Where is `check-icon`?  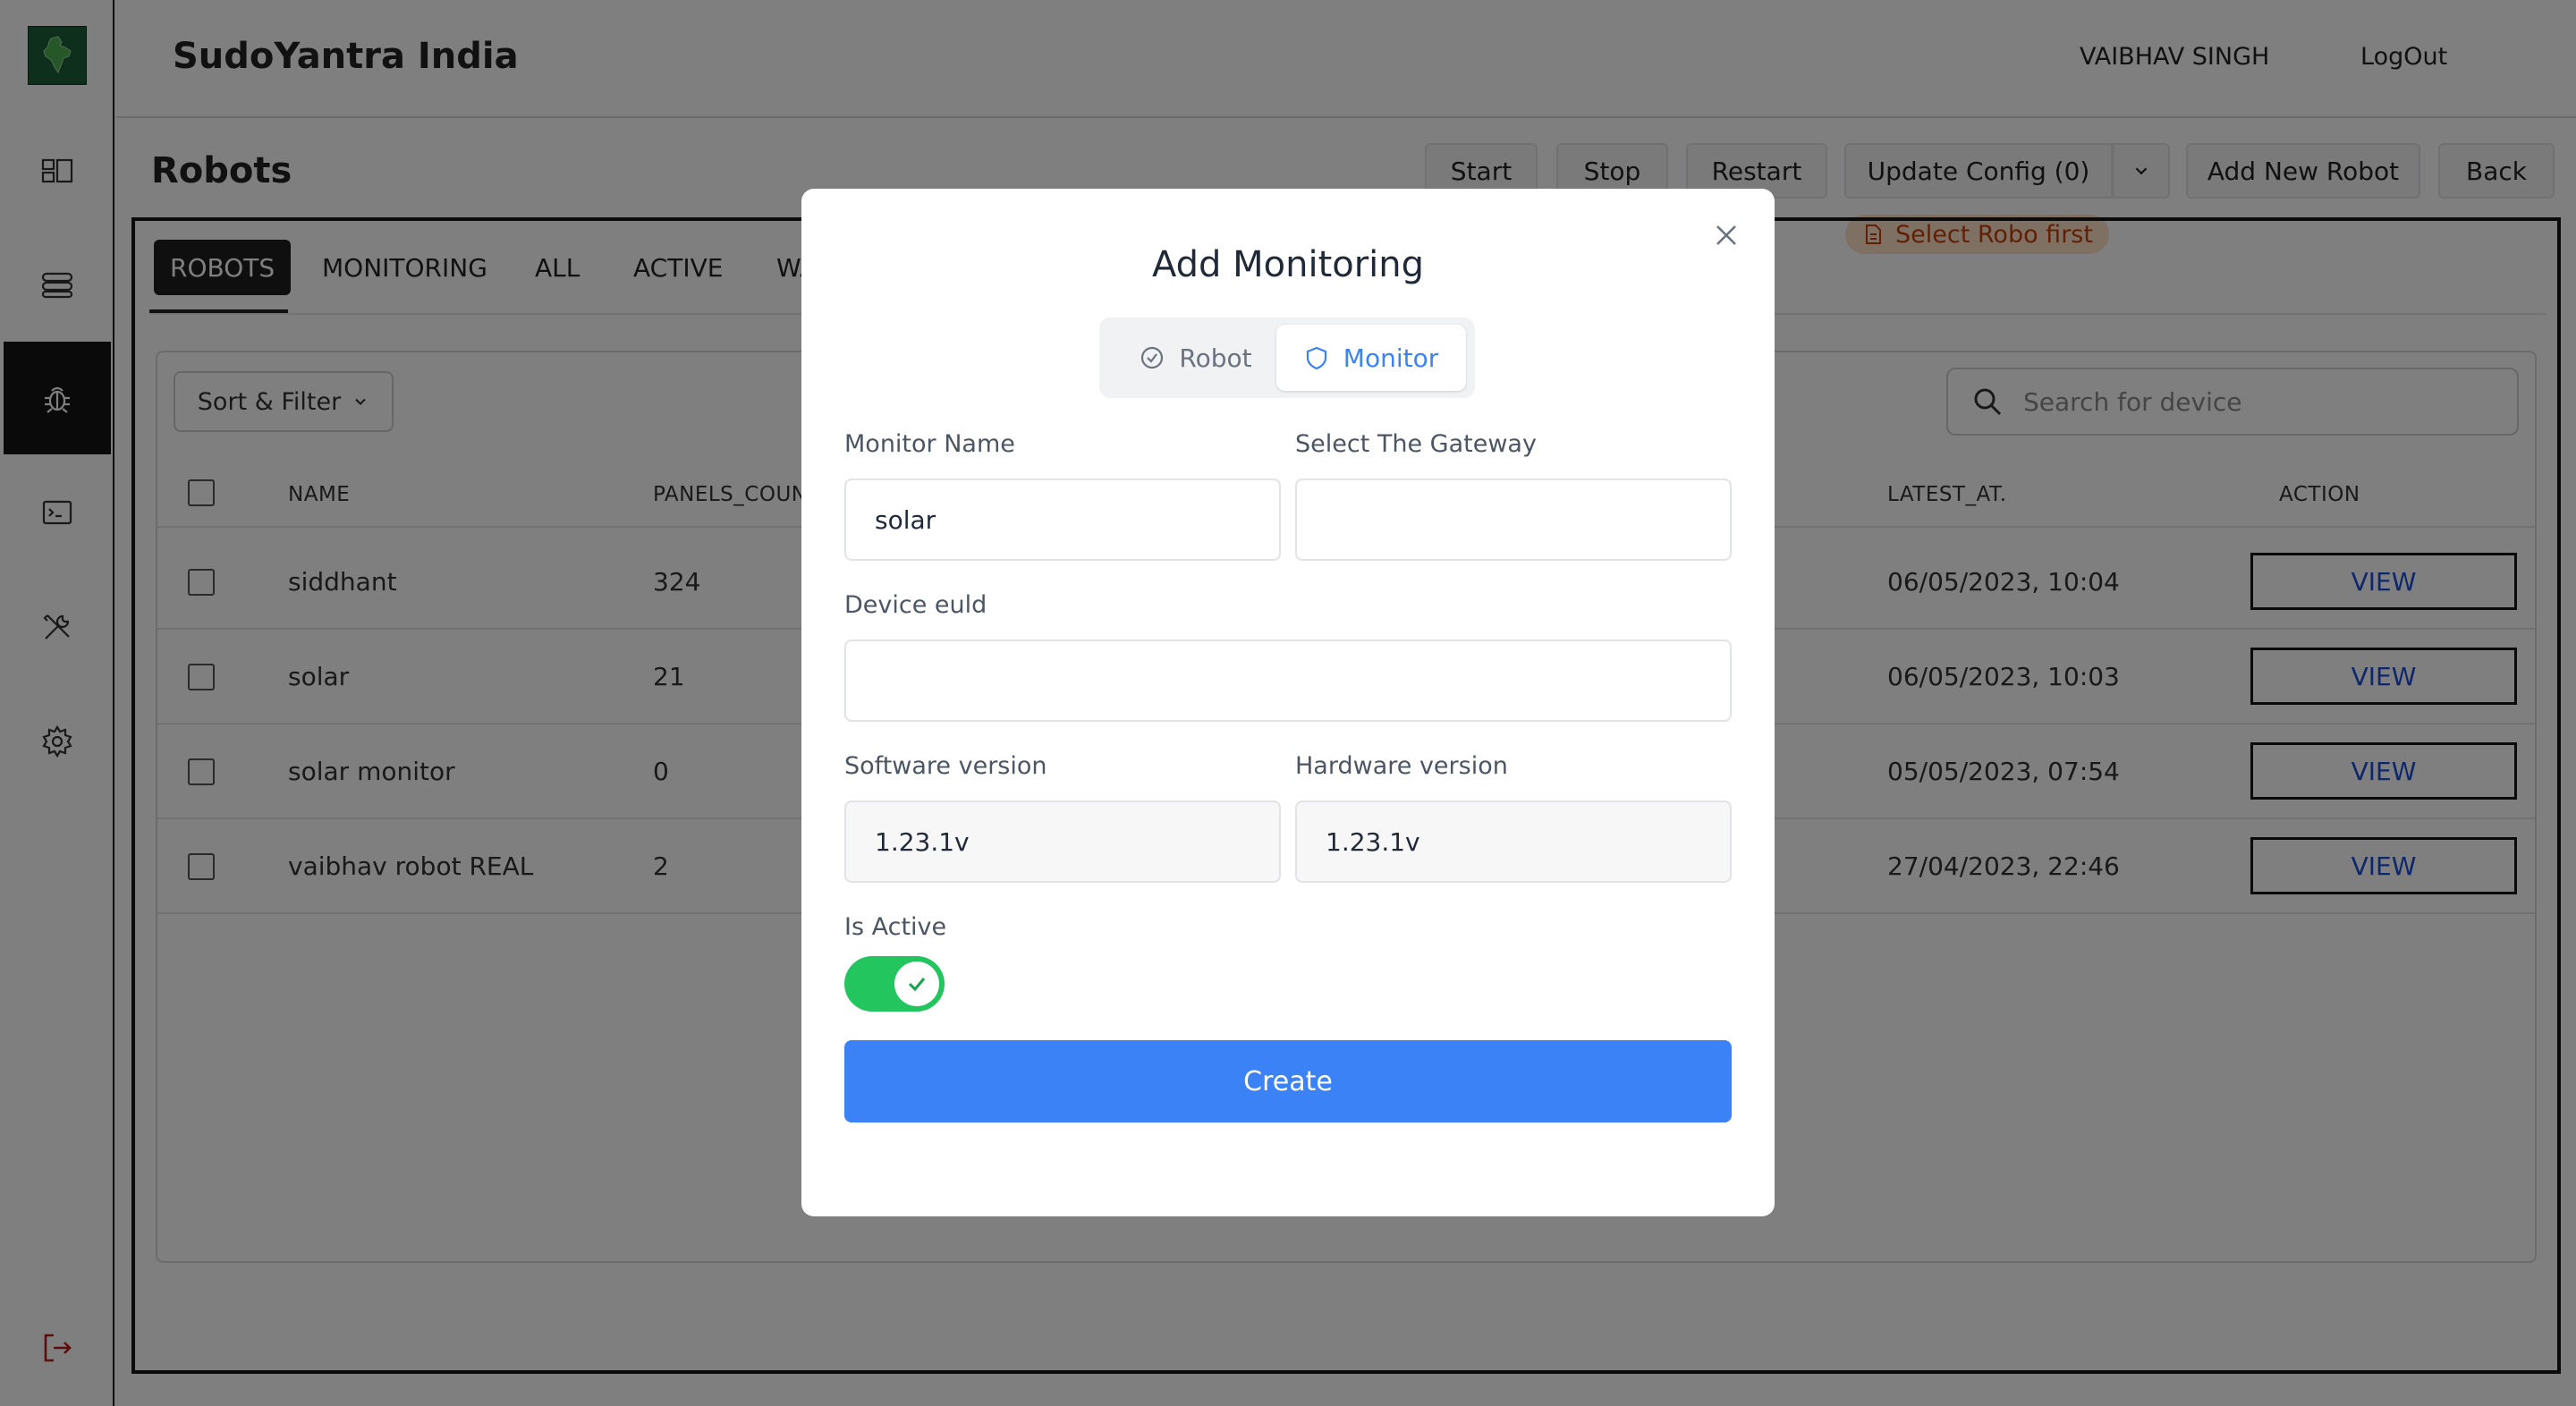
check-icon is located at coordinates (917, 985).